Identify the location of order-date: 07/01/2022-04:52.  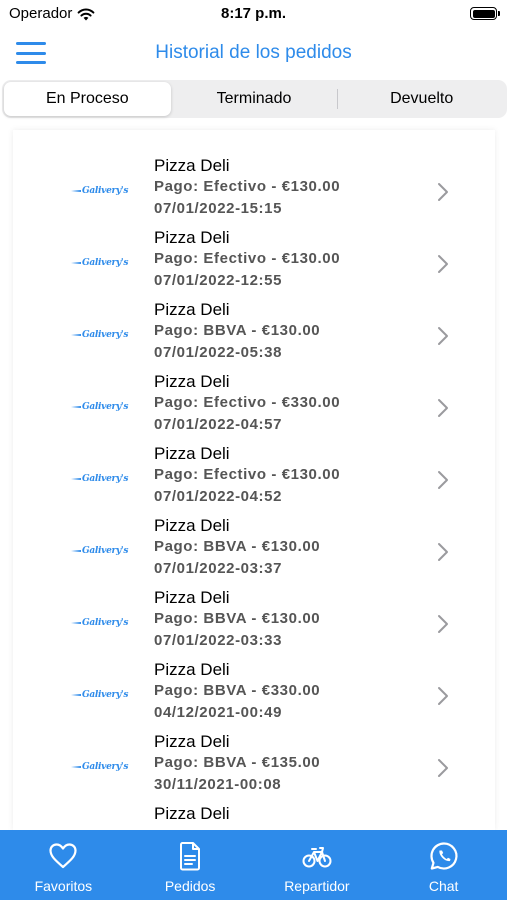
(218, 496).